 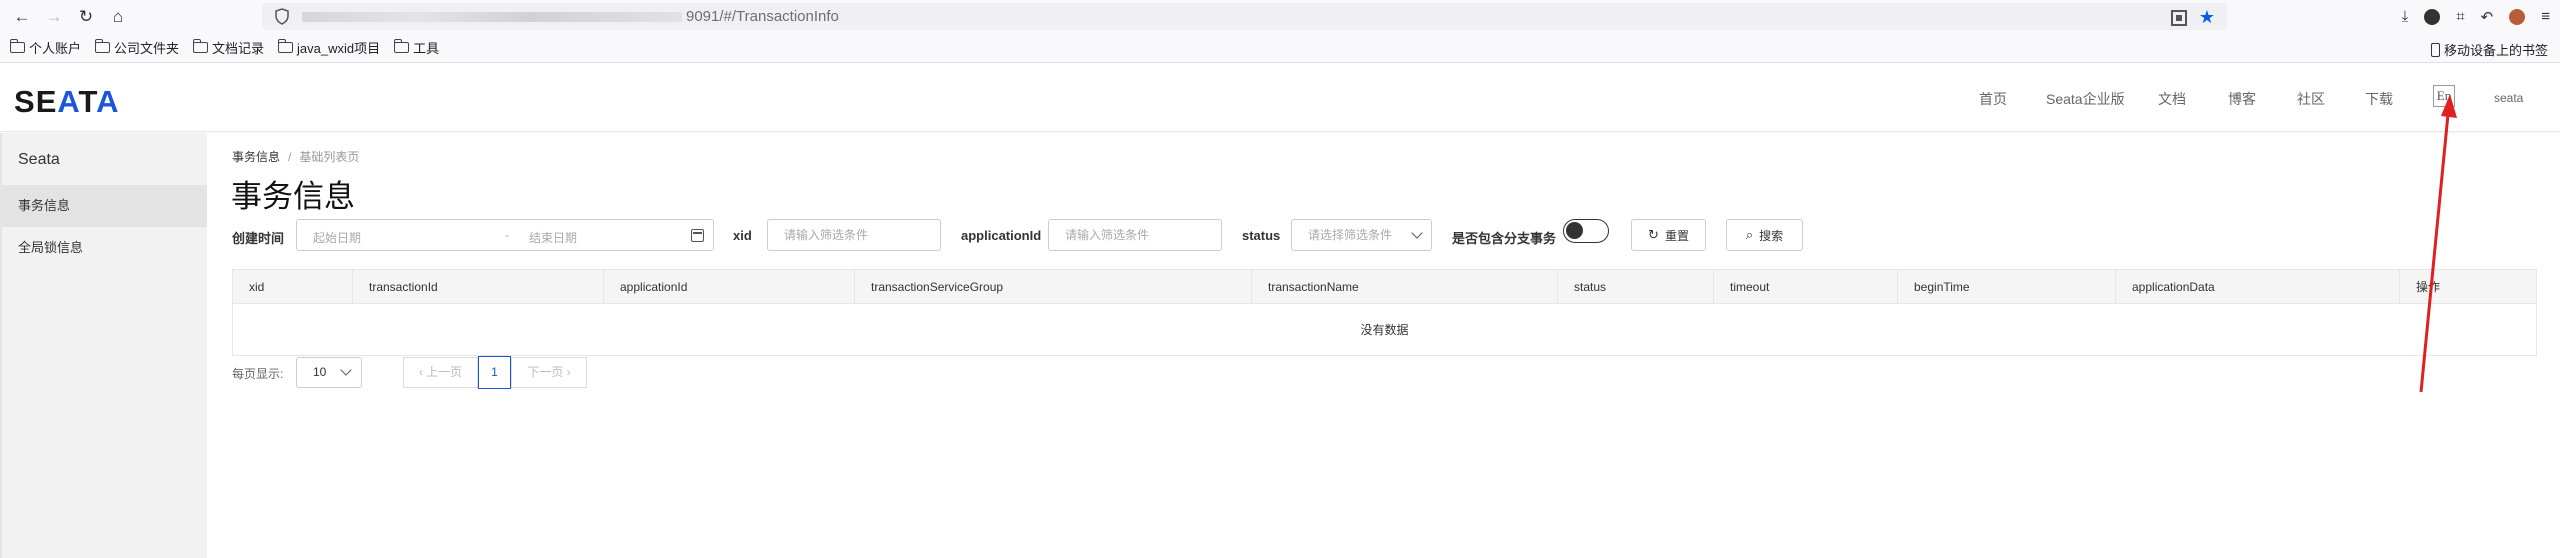 What do you see at coordinates (136, 47) in the screenshot?
I see `bookmark-folder: 公司文件夹` at bounding box center [136, 47].